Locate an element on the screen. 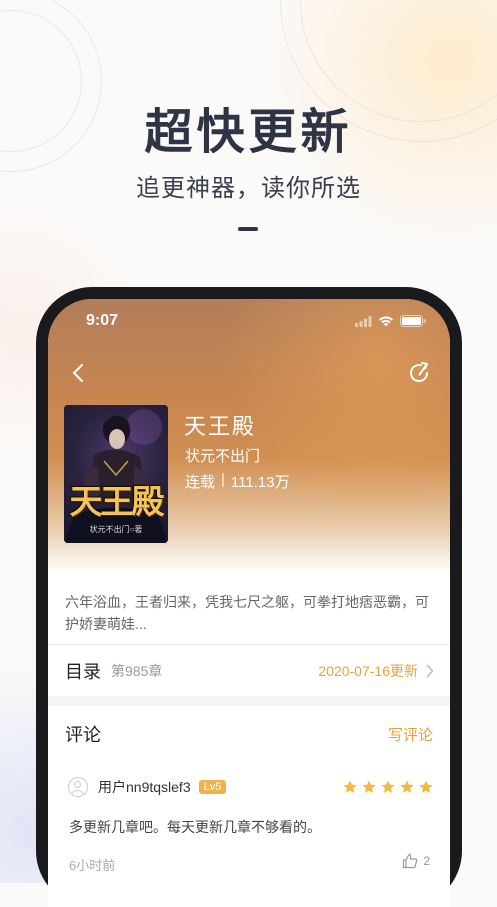  book-meta: 连载 | 111.13万 is located at coordinates (237, 481).